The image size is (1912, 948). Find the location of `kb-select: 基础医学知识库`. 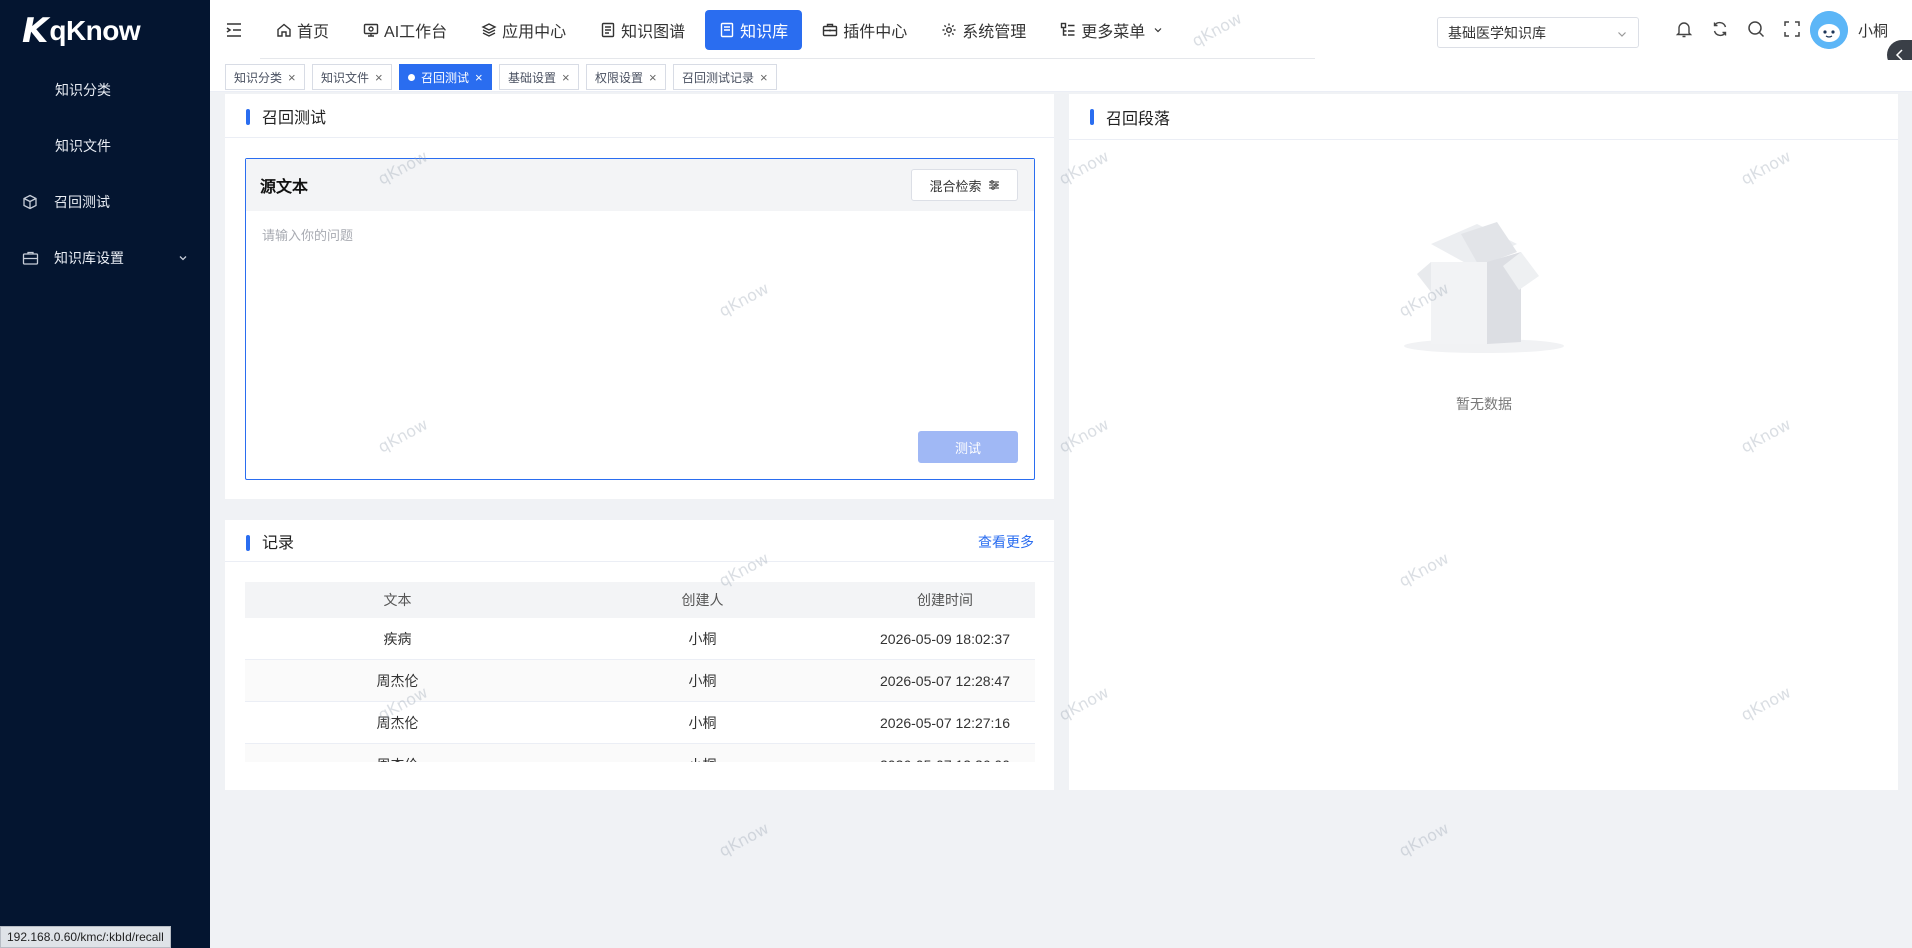

kb-select: 基础医学知识库 is located at coordinates (1538, 32).